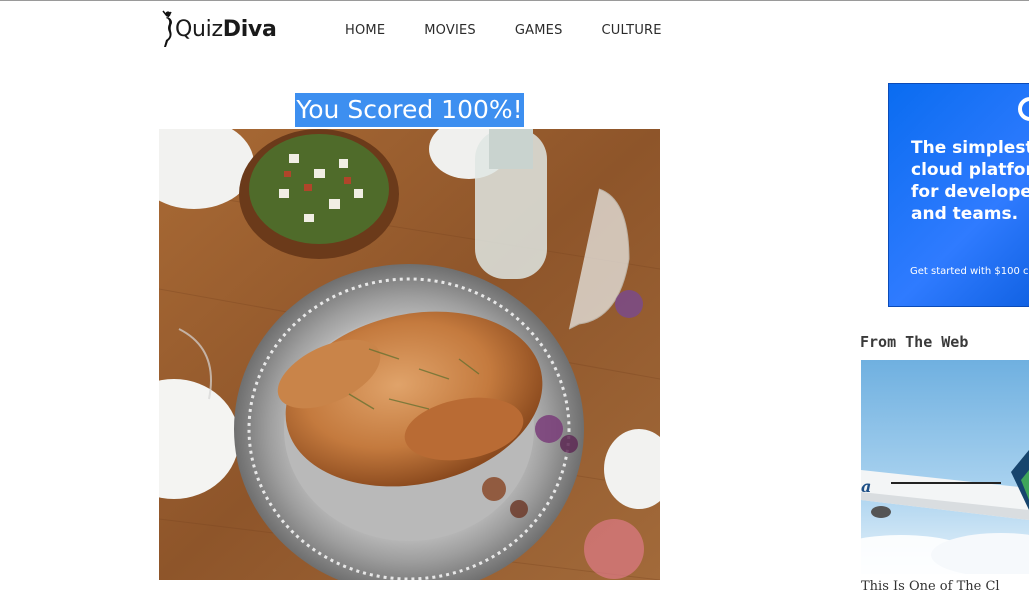 This screenshot has height=594, width=1029. I want to click on airplane-image: a, so click(945, 467).